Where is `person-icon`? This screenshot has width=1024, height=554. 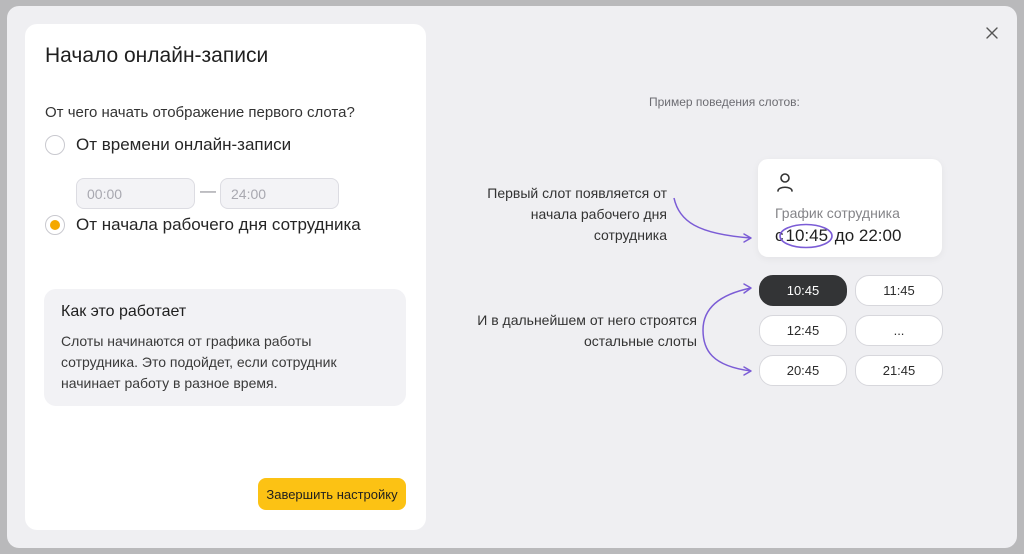 person-icon is located at coordinates (785, 182).